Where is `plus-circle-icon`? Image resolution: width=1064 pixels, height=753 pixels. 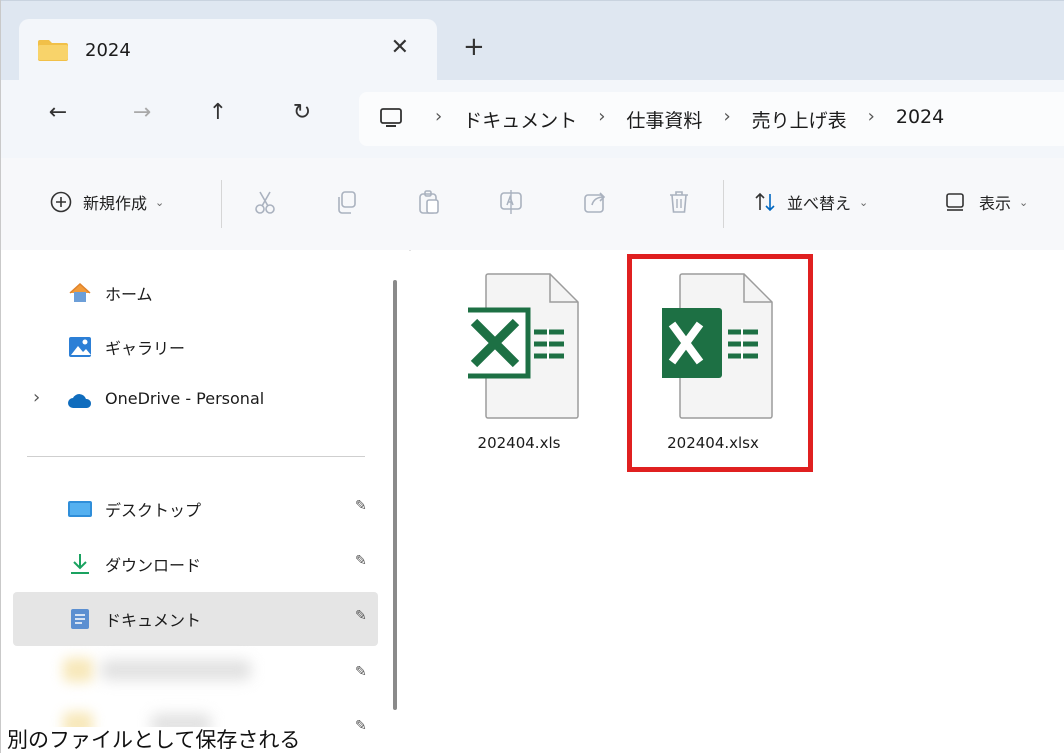 plus-circle-icon is located at coordinates (61, 202).